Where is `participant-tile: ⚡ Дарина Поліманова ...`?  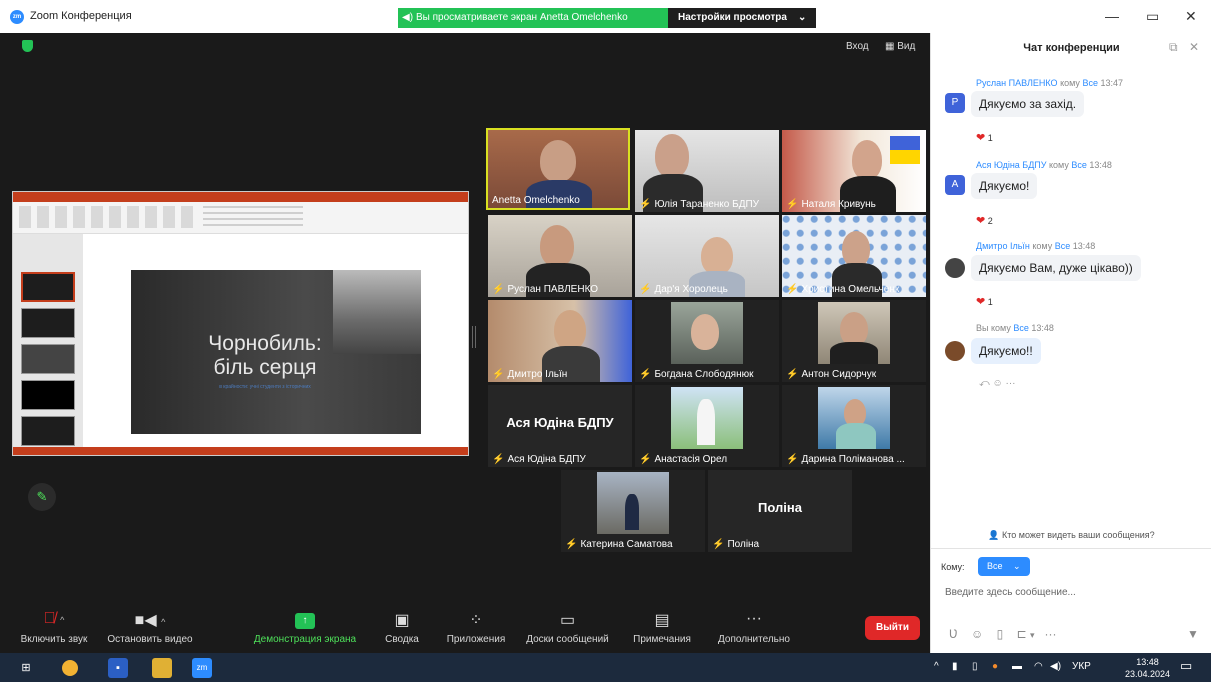
participant-tile: ⚡ Дарина Поліманова ... is located at coordinates (854, 426).